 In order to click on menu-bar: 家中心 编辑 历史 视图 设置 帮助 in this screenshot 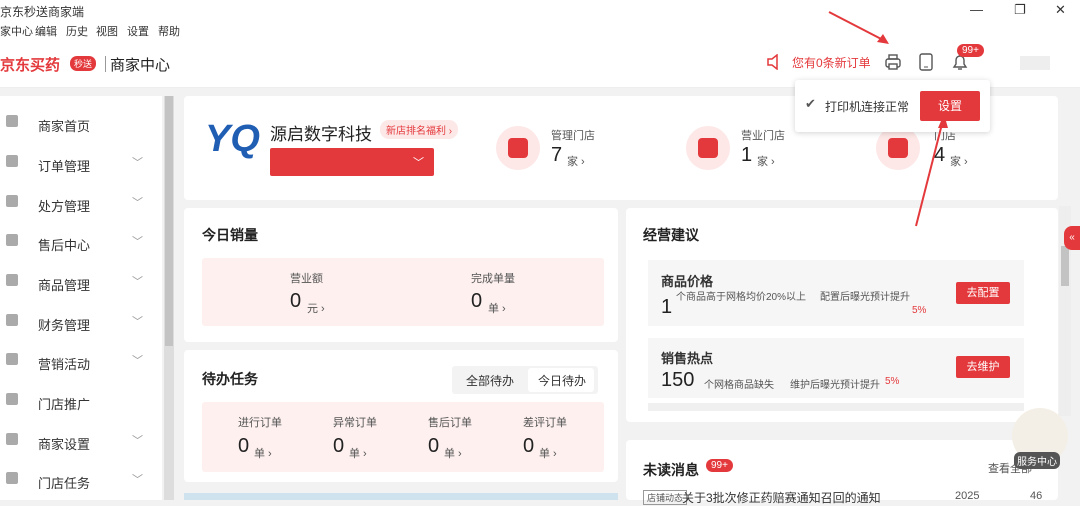, I will do `click(540, 30)`.